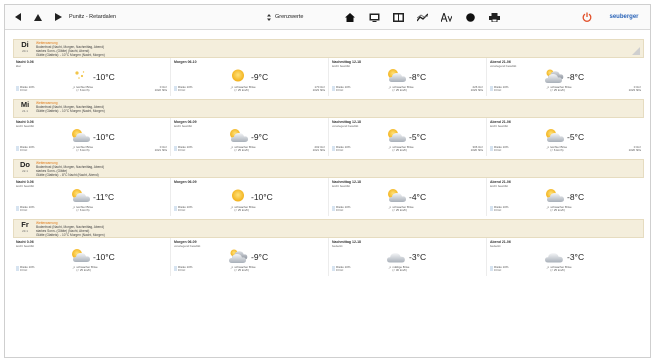 This screenshot has width=655, height=362. I want to click on day-abbreviation: Mi, so click(25, 104).